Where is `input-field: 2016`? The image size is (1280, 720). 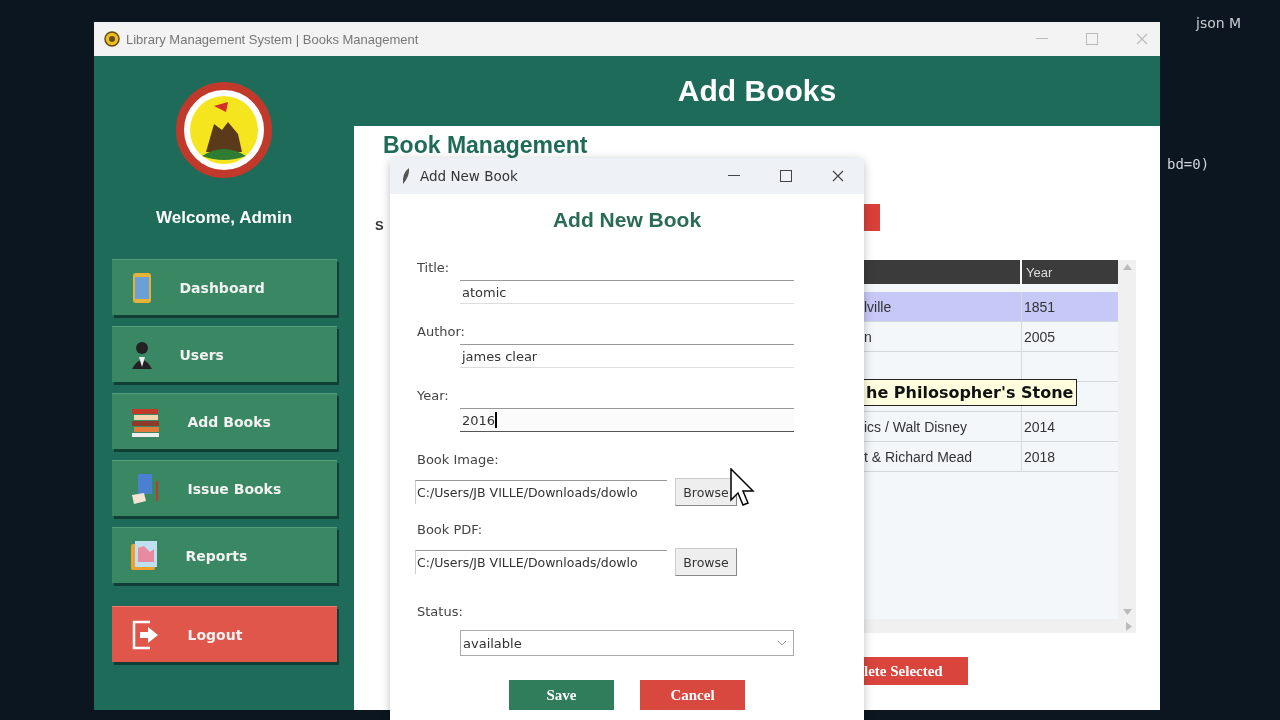 input-field: 2016 is located at coordinates (627, 420).